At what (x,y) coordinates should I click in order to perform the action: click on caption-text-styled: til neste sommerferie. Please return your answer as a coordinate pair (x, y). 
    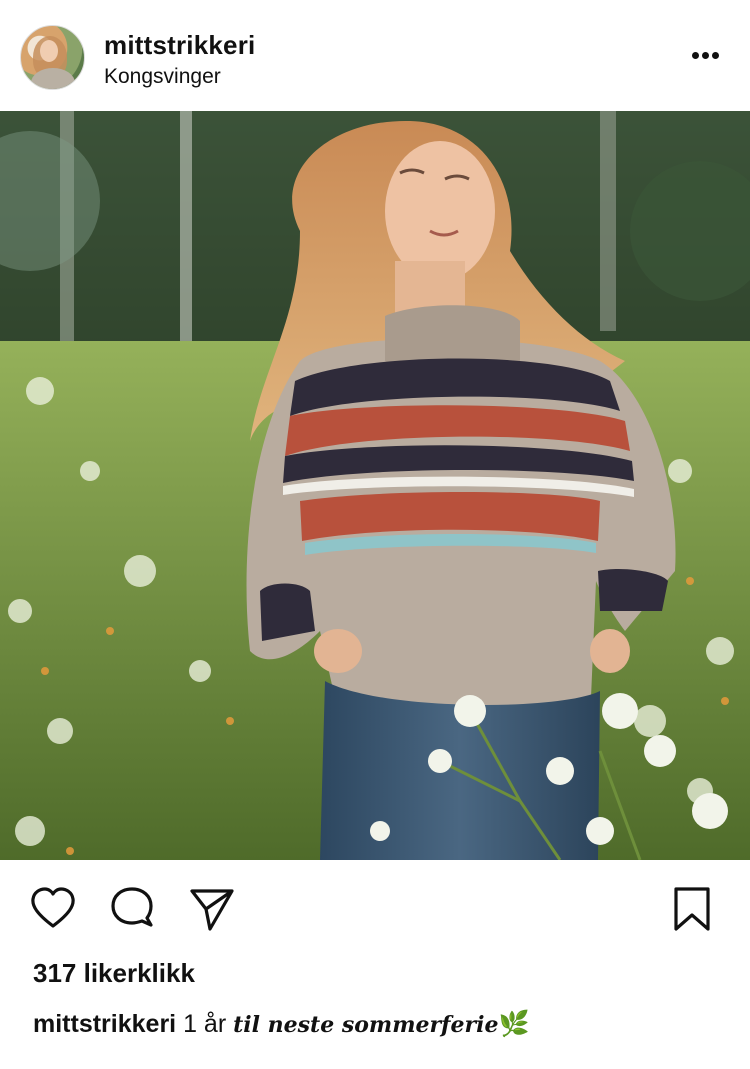
    Looking at the image, I should click on (366, 1025).